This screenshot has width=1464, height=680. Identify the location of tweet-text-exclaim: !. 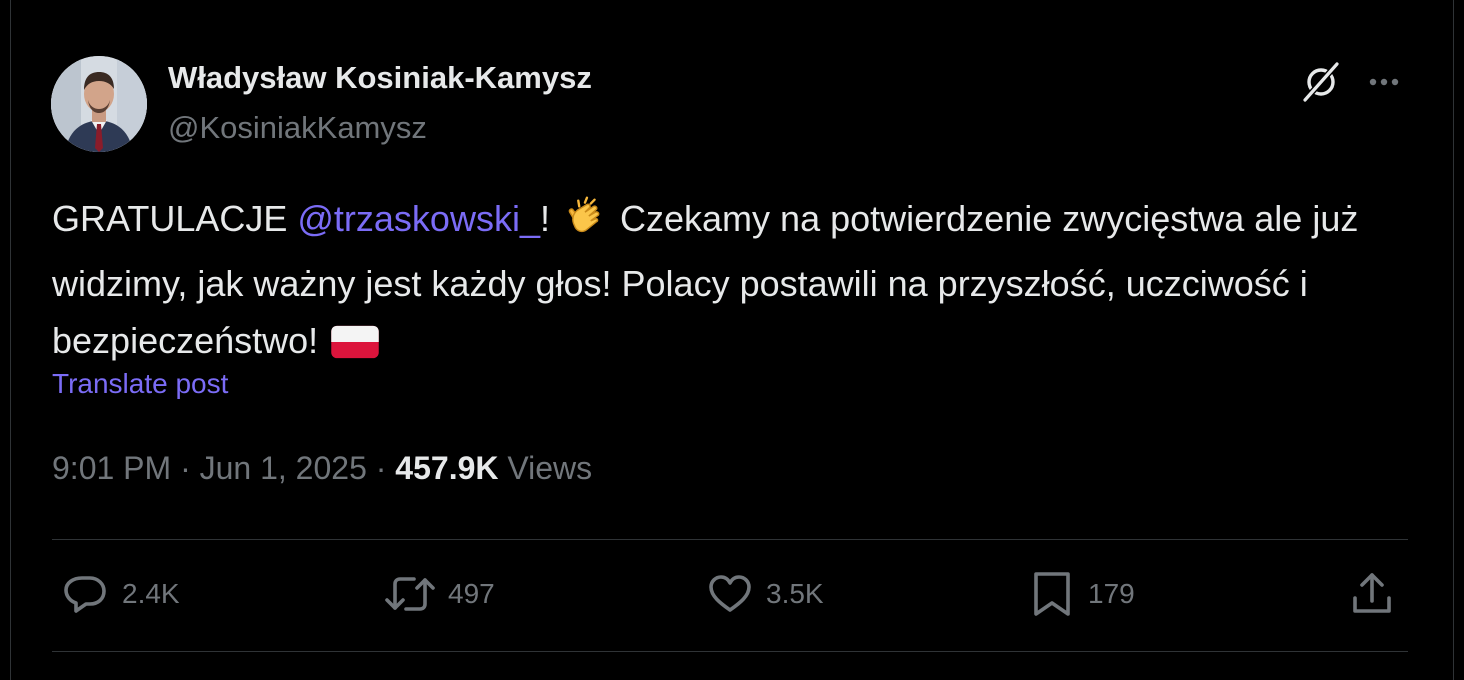
(544, 218).